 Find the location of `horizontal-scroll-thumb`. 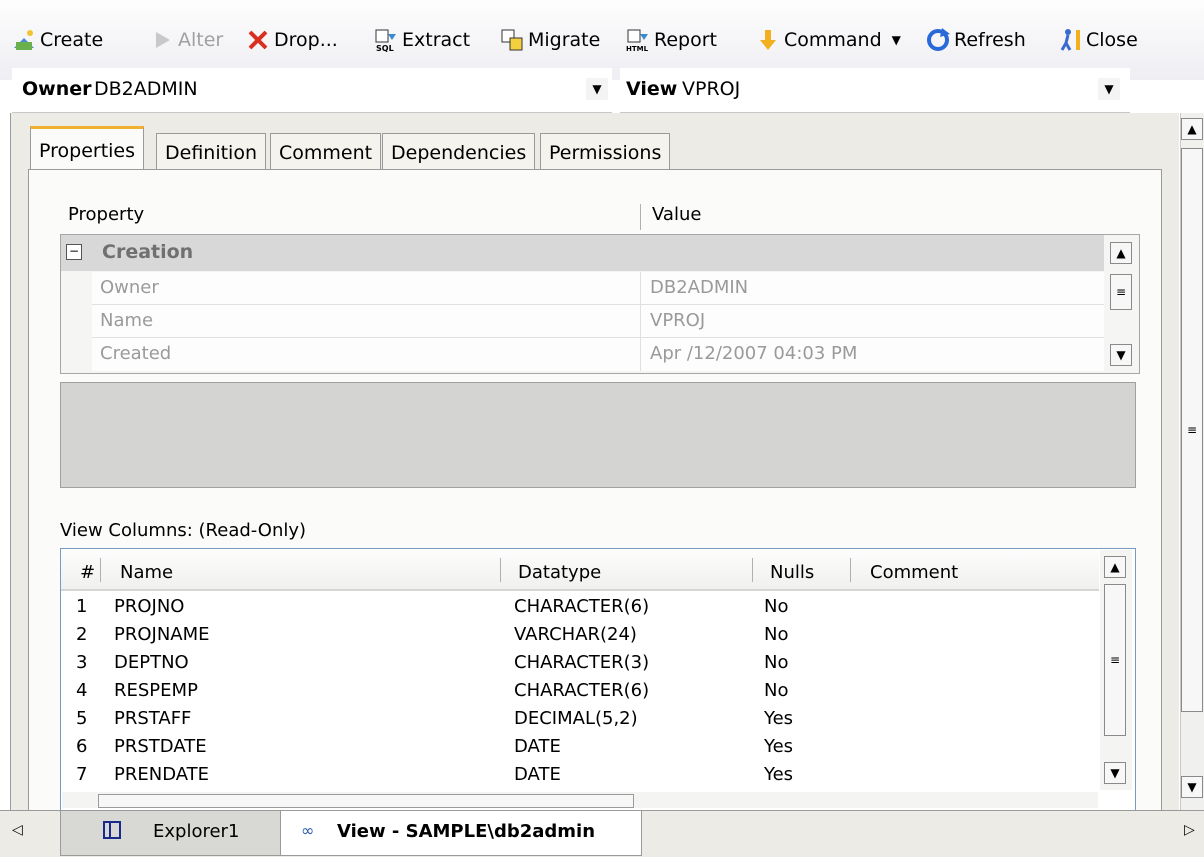

horizontal-scroll-thumb is located at coordinates (366, 801).